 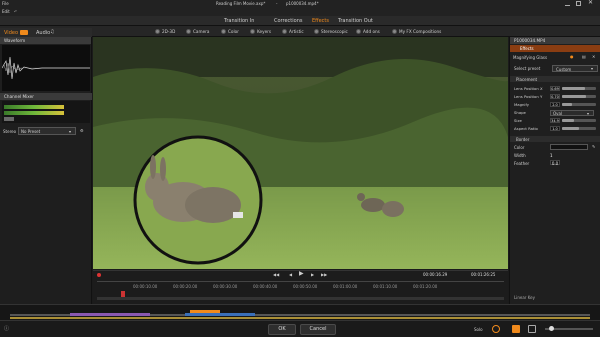 I want to click on lens-position-y-label: Lens Position Y, so click(x=528, y=96).